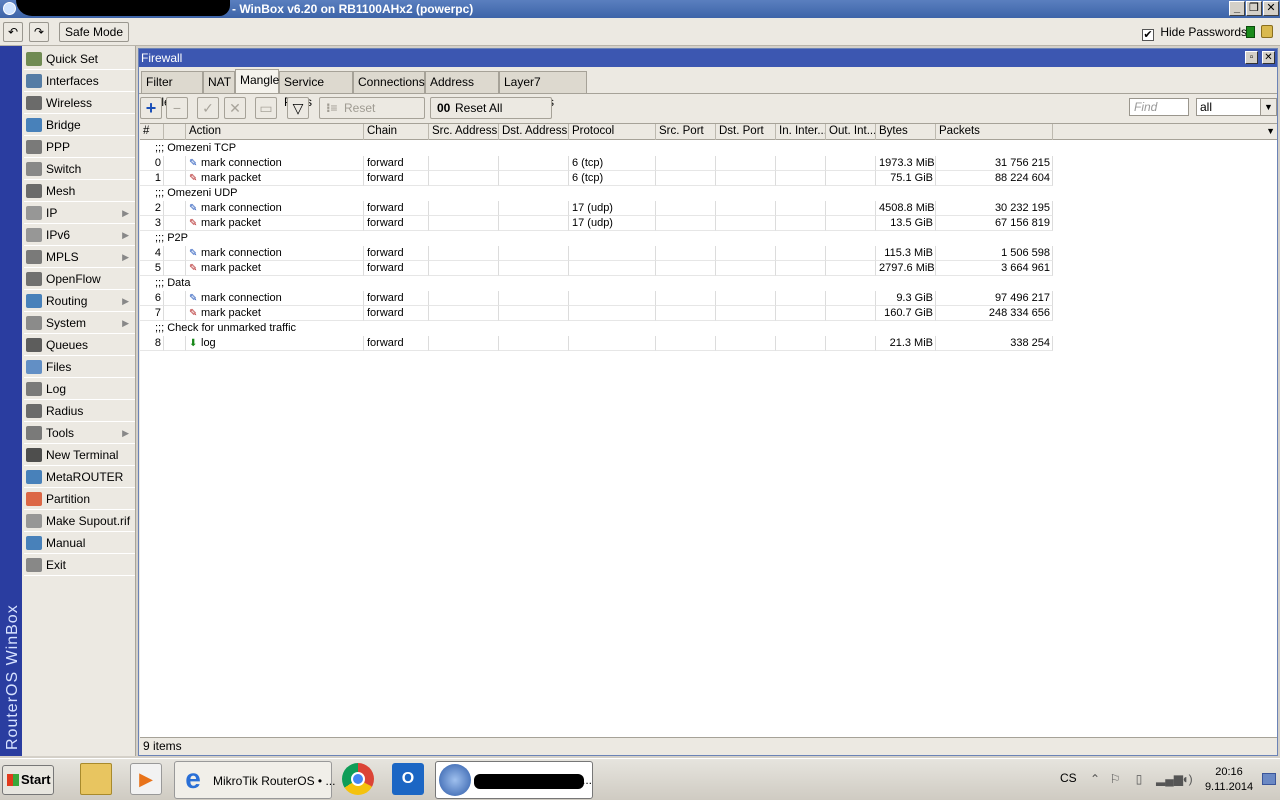  What do you see at coordinates (1068, 778) in the screenshot?
I see `language-indicator: CS` at bounding box center [1068, 778].